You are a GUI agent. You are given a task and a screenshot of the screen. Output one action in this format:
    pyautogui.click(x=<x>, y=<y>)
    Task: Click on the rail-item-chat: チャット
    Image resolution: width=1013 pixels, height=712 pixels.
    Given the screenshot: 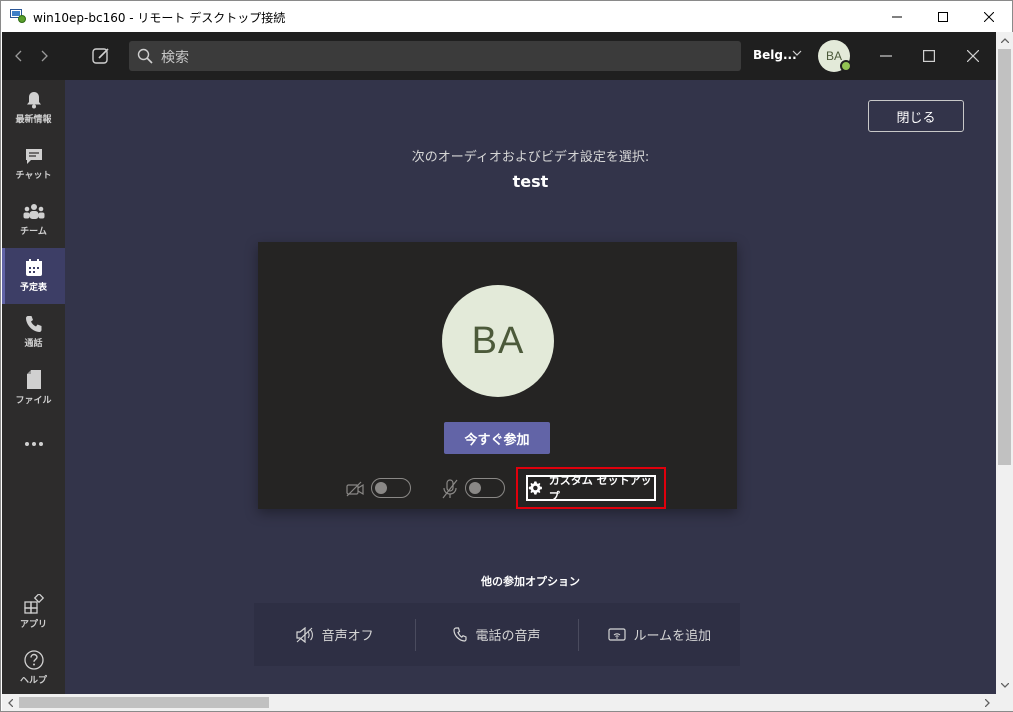 What is the action you would take?
    pyautogui.click(x=33, y=164)
    